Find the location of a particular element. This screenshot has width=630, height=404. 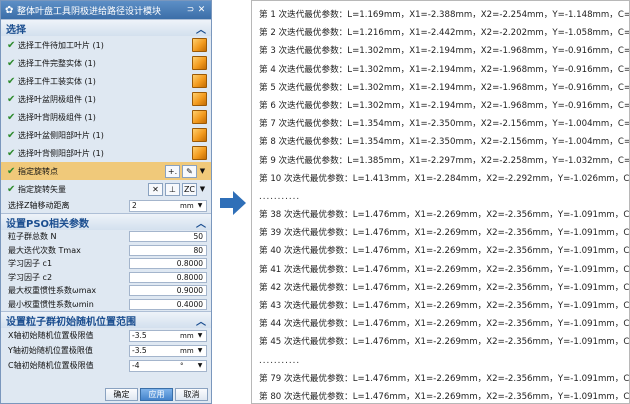

section-range-header: 设置粒子群初始随机位置范围 ︿ is located at coordinates (106, 319).